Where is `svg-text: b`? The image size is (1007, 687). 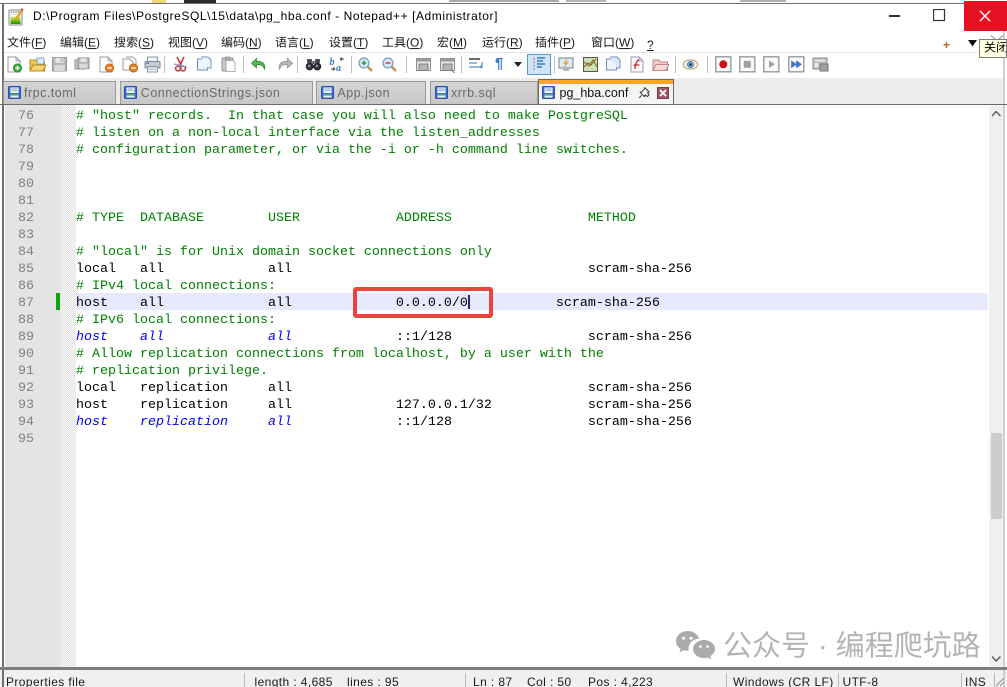 svg-text: b is located at coordinates (331, 62).